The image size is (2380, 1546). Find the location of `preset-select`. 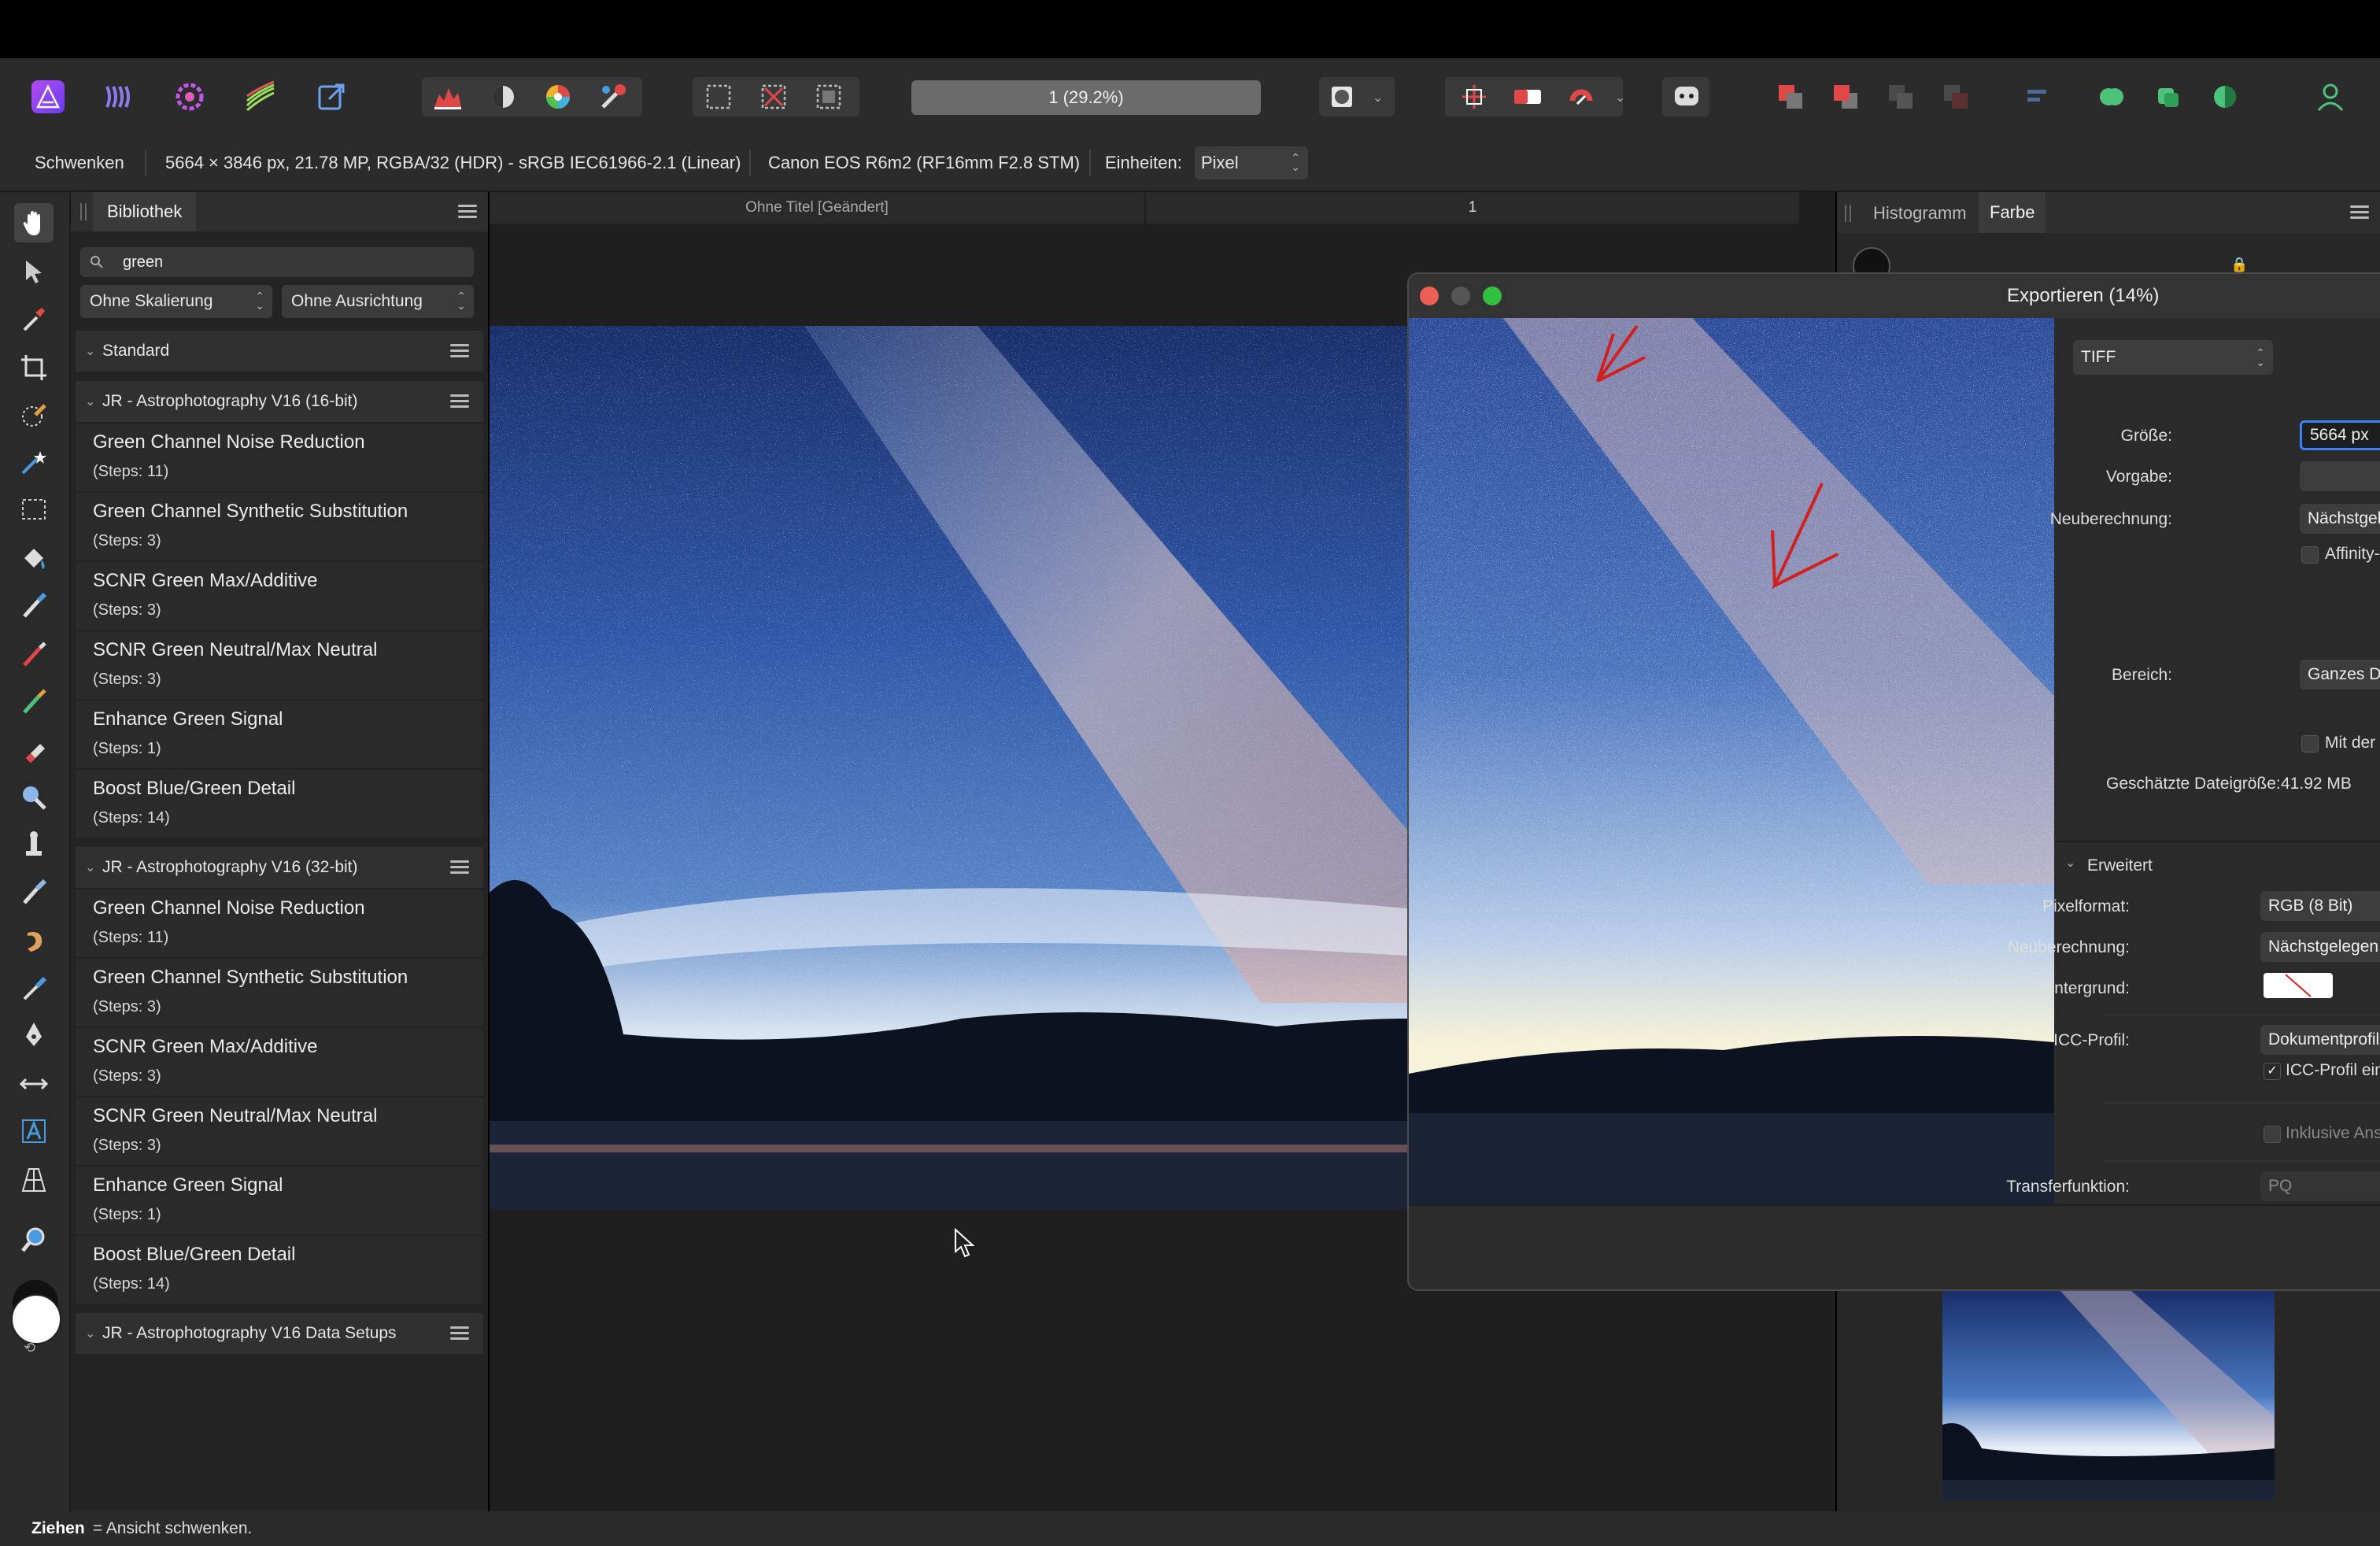

preset-select is located at coordinates (2340, 476).